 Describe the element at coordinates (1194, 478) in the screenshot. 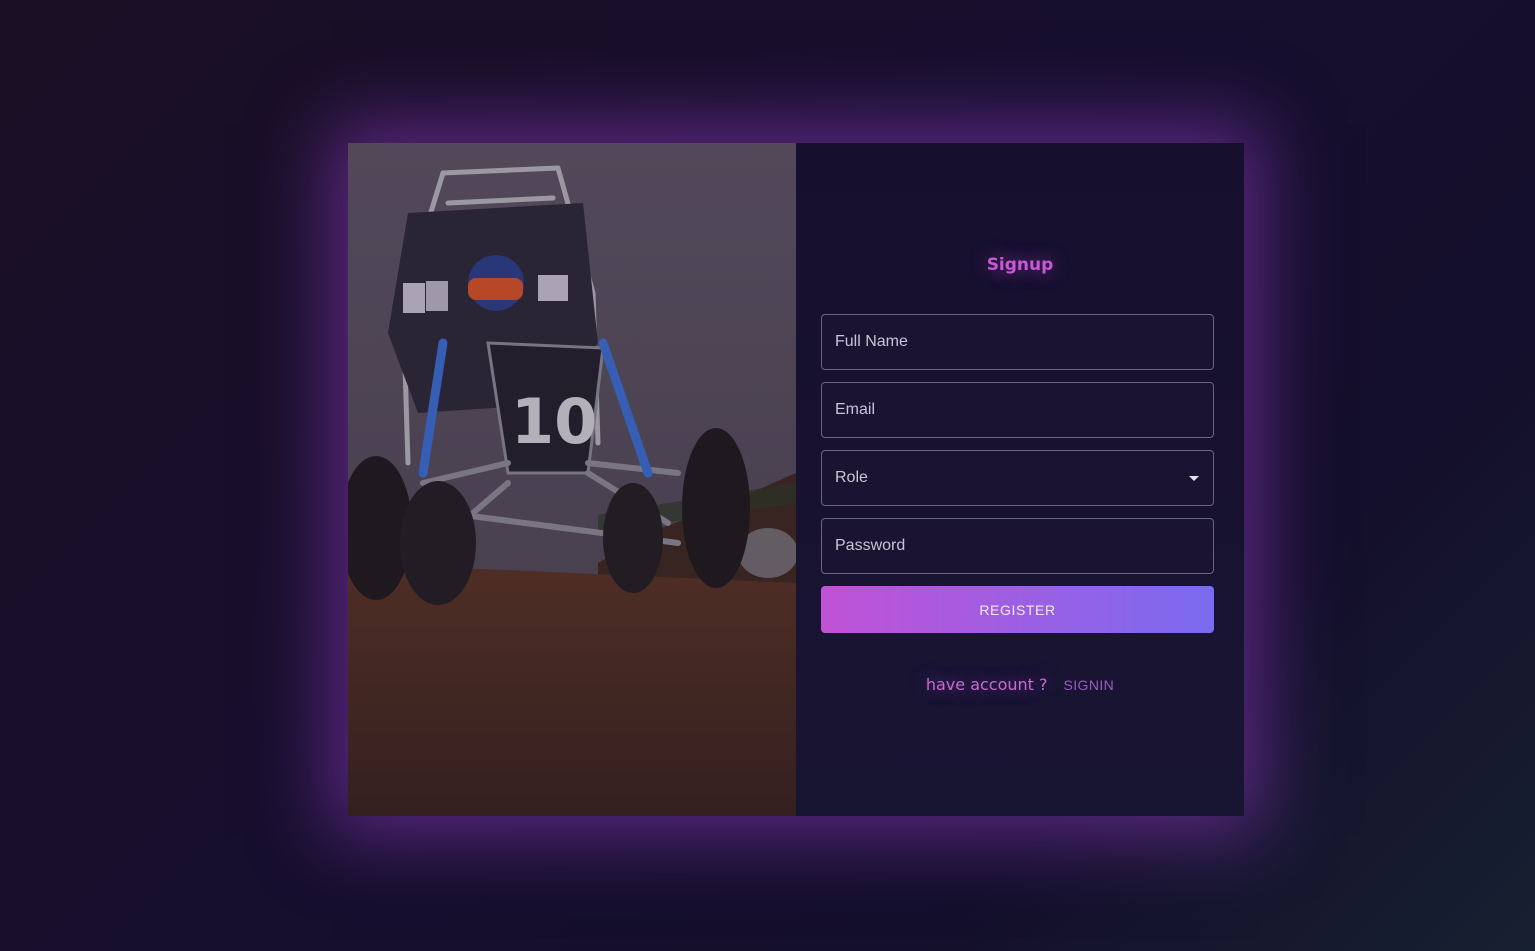

I see `caret-down-icon` at that location.